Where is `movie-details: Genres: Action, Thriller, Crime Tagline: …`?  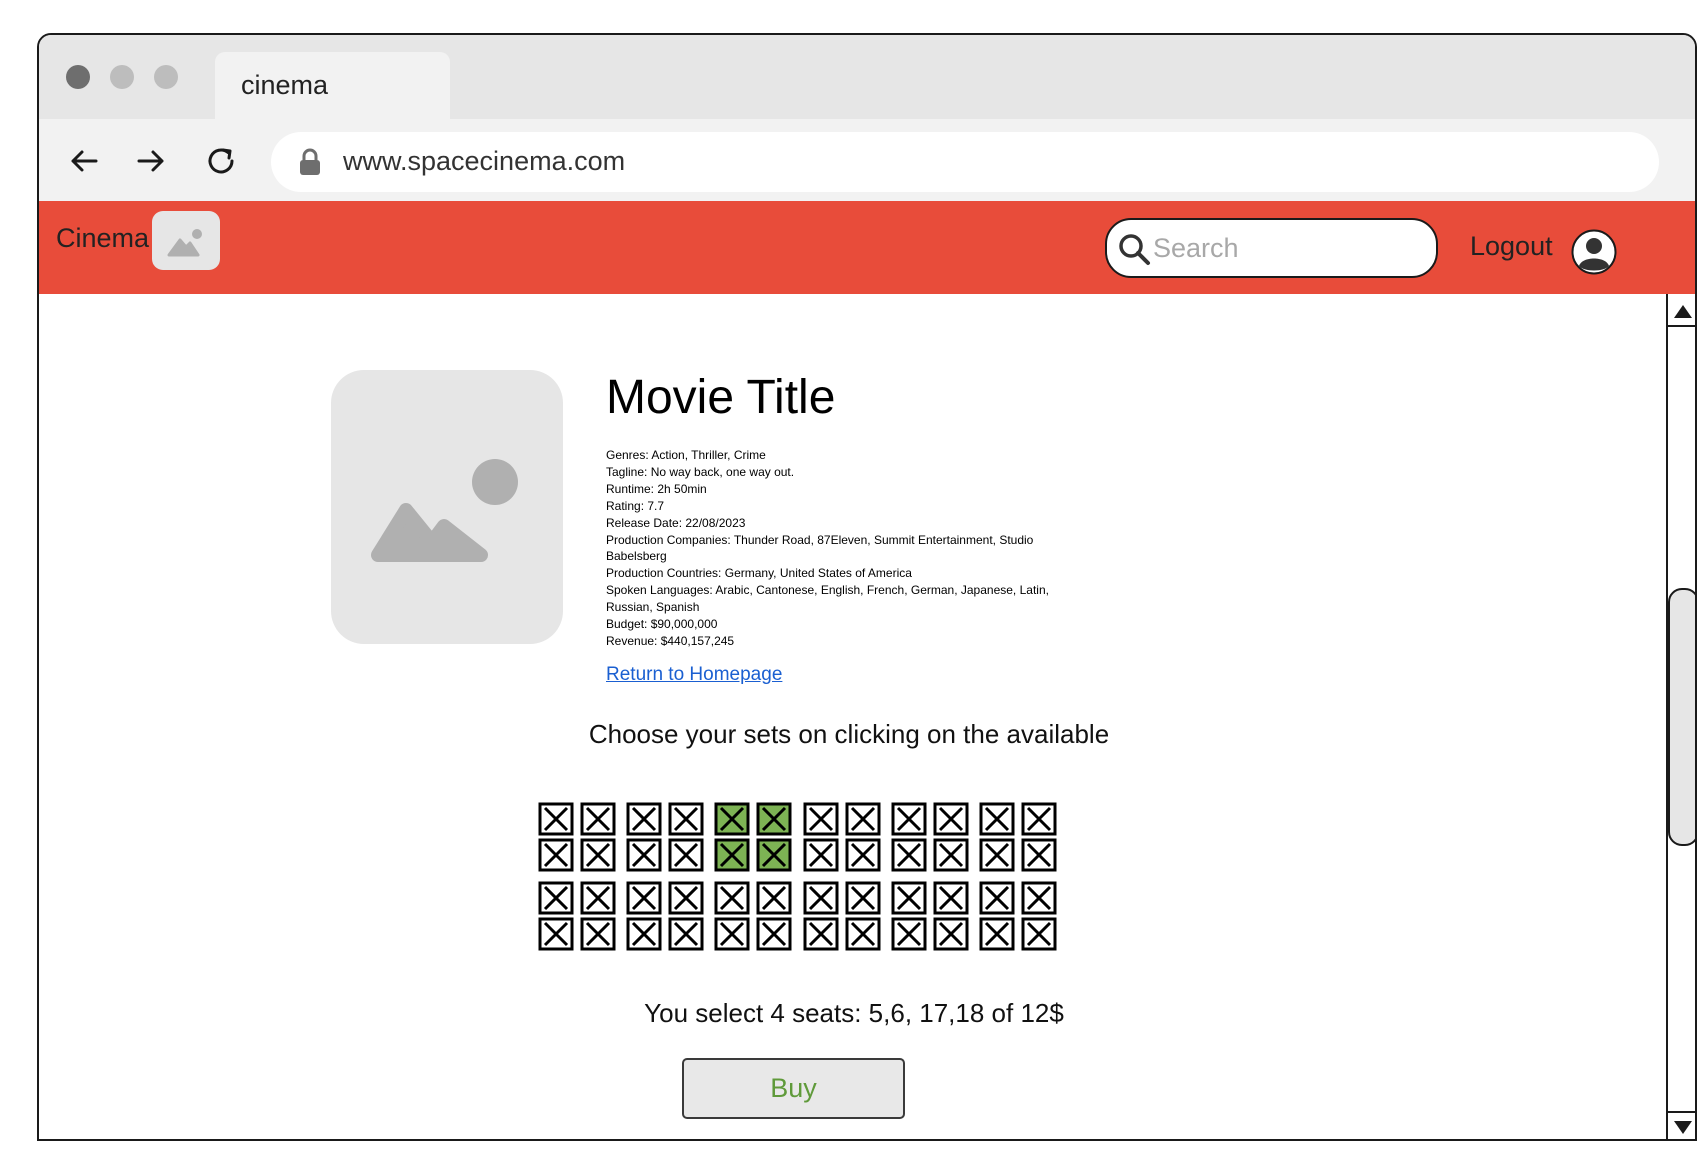
movie-details: Genres: Action, Thriller, Crime Tagline: … is located at coordinates (846, 548).